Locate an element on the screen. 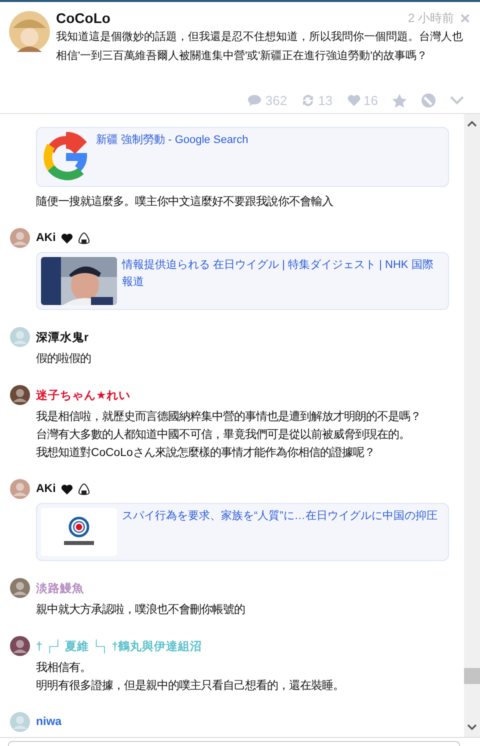 The width and height of the screenshot is (480, 746). response-text: 台灣有大多數的人都知道中國不可信，畢竟我們可是從以前被威脅到現在的。 is located at coordinates (223, 435).